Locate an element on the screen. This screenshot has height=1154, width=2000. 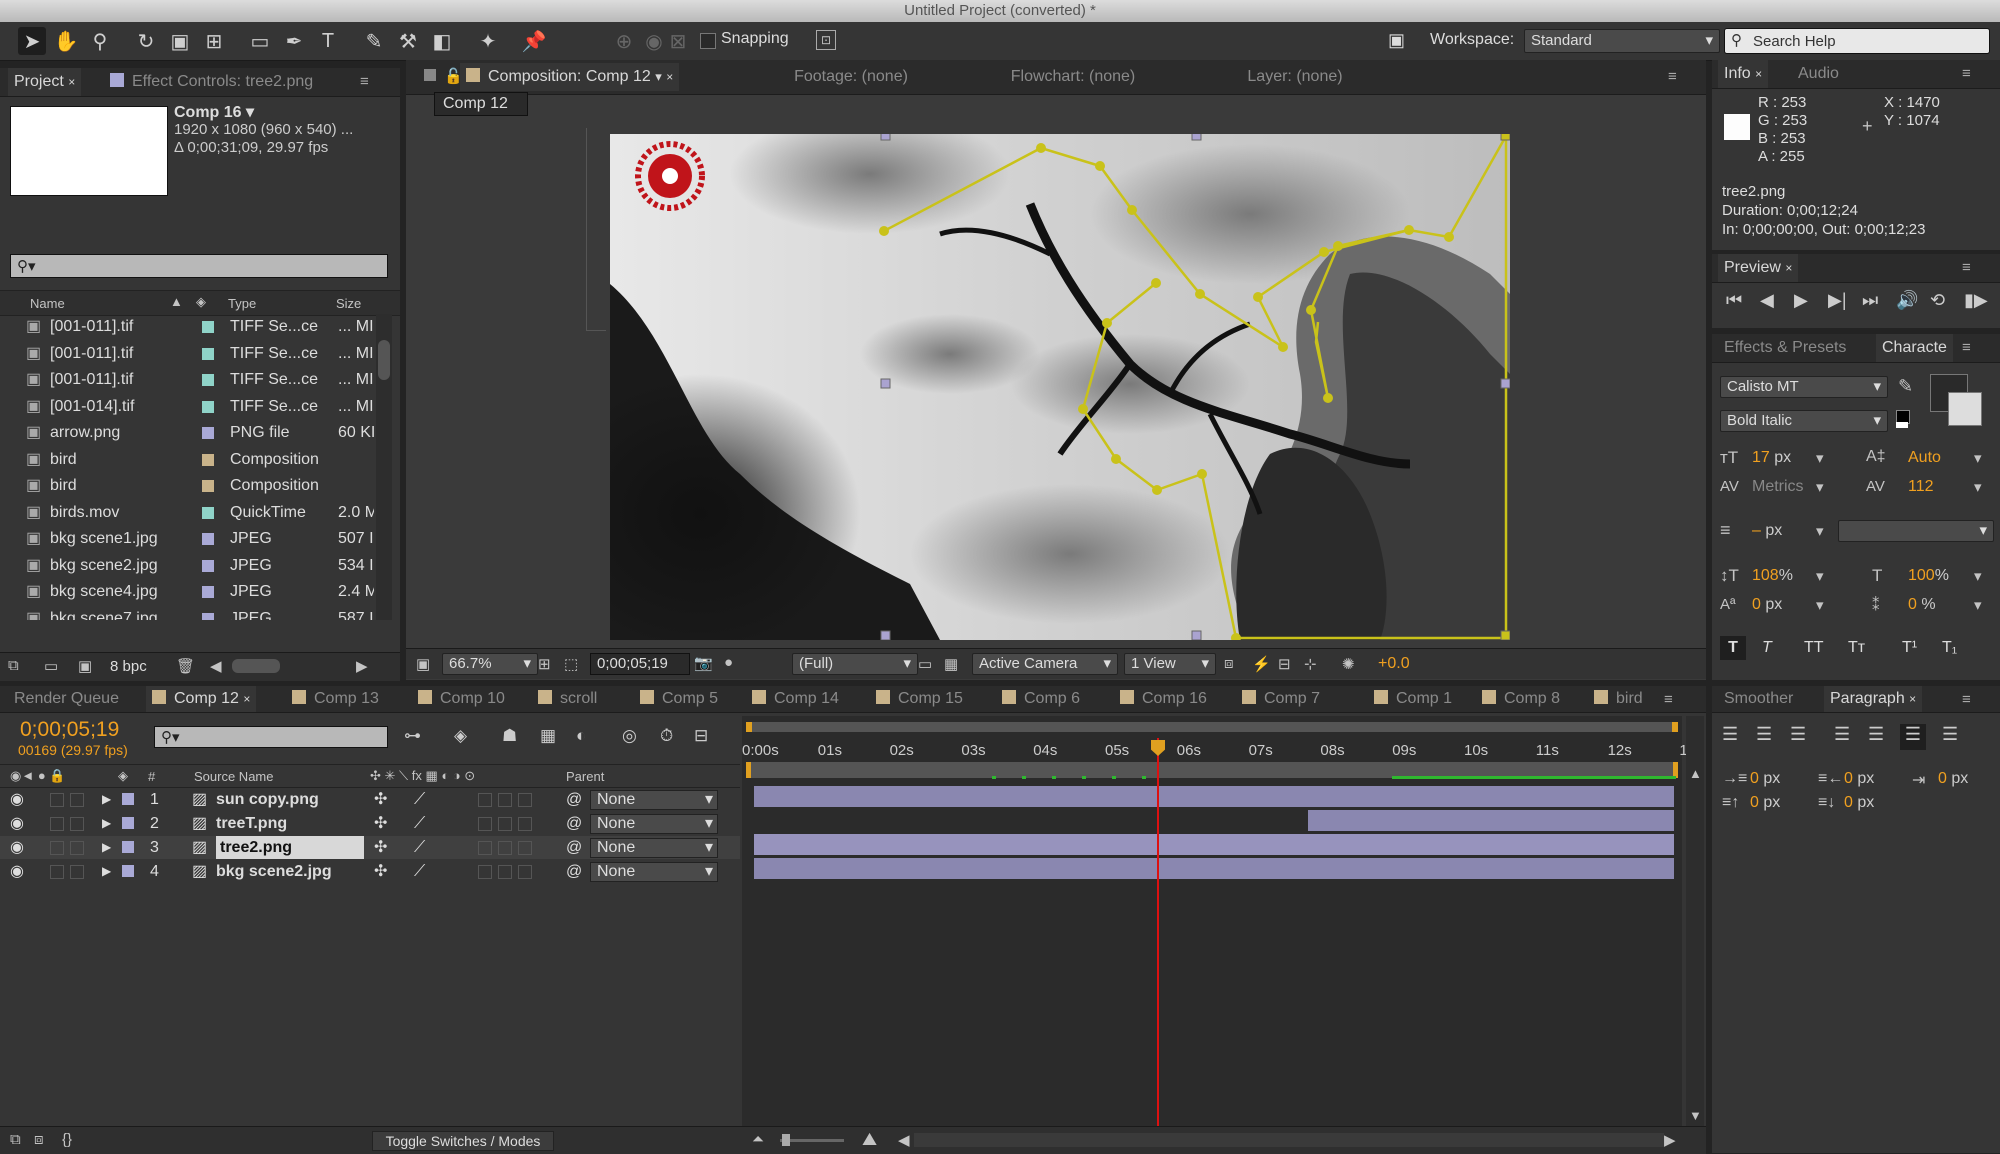
solo-toggle is located at coordinates (57, 800).